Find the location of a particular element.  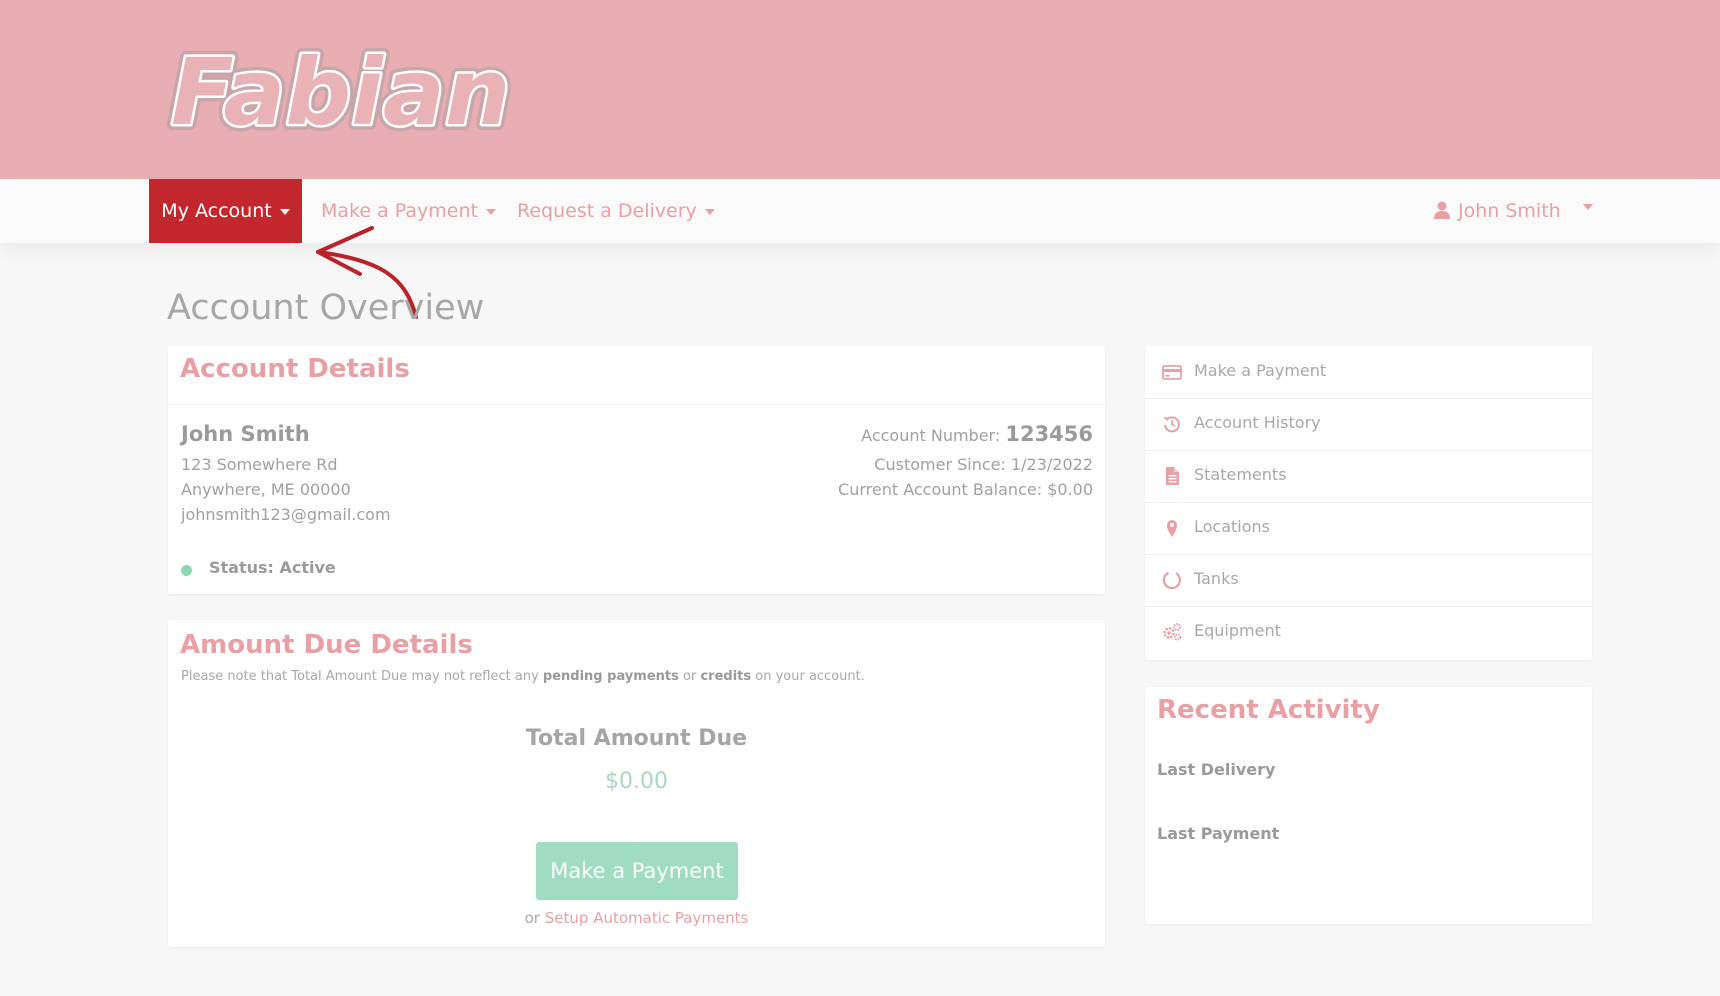

user-menu-caret-icon is located at coordinates (1588, 207).